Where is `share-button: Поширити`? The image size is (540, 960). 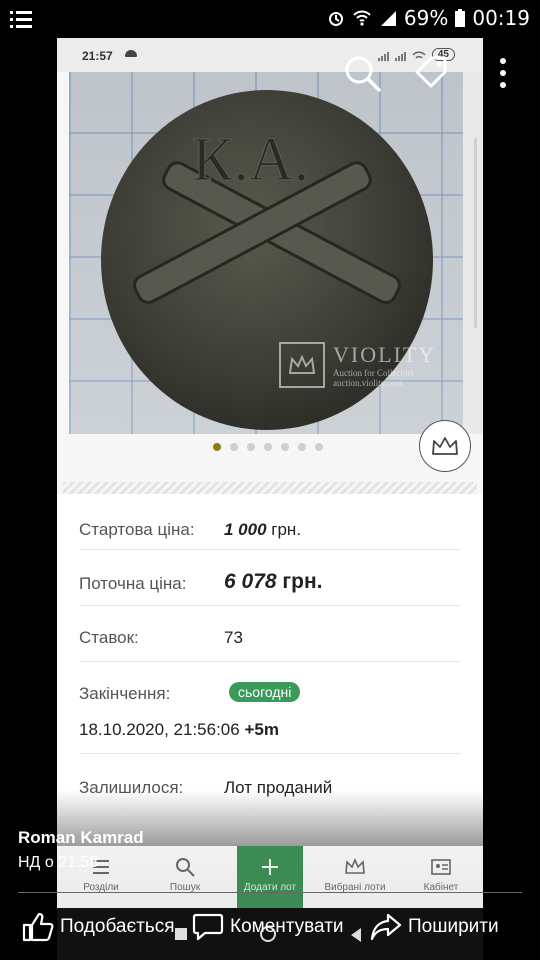
share-button: Поширити is located at coordinates (434, 927).